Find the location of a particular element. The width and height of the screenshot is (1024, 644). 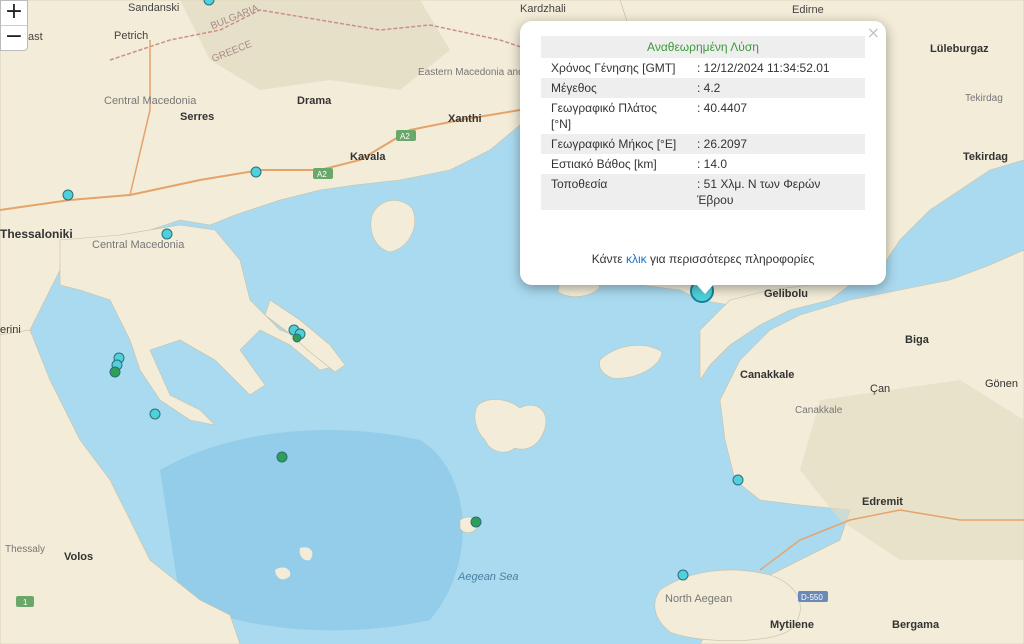

label-gonen: Gönen is located at coordinates (1001, 384).